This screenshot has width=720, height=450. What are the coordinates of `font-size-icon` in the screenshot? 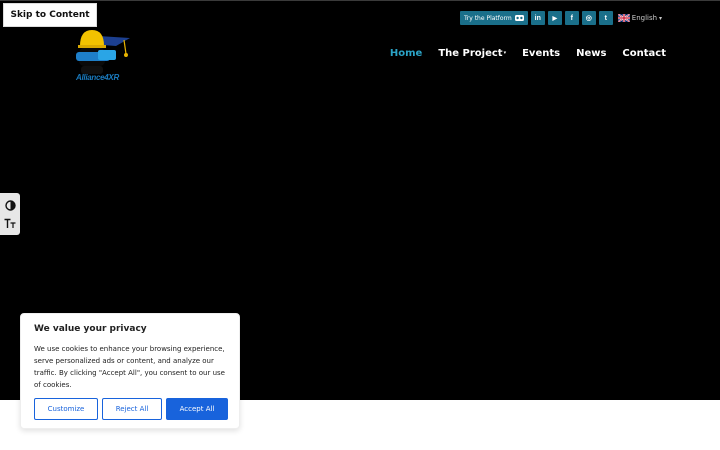 It's located at (10, 223).